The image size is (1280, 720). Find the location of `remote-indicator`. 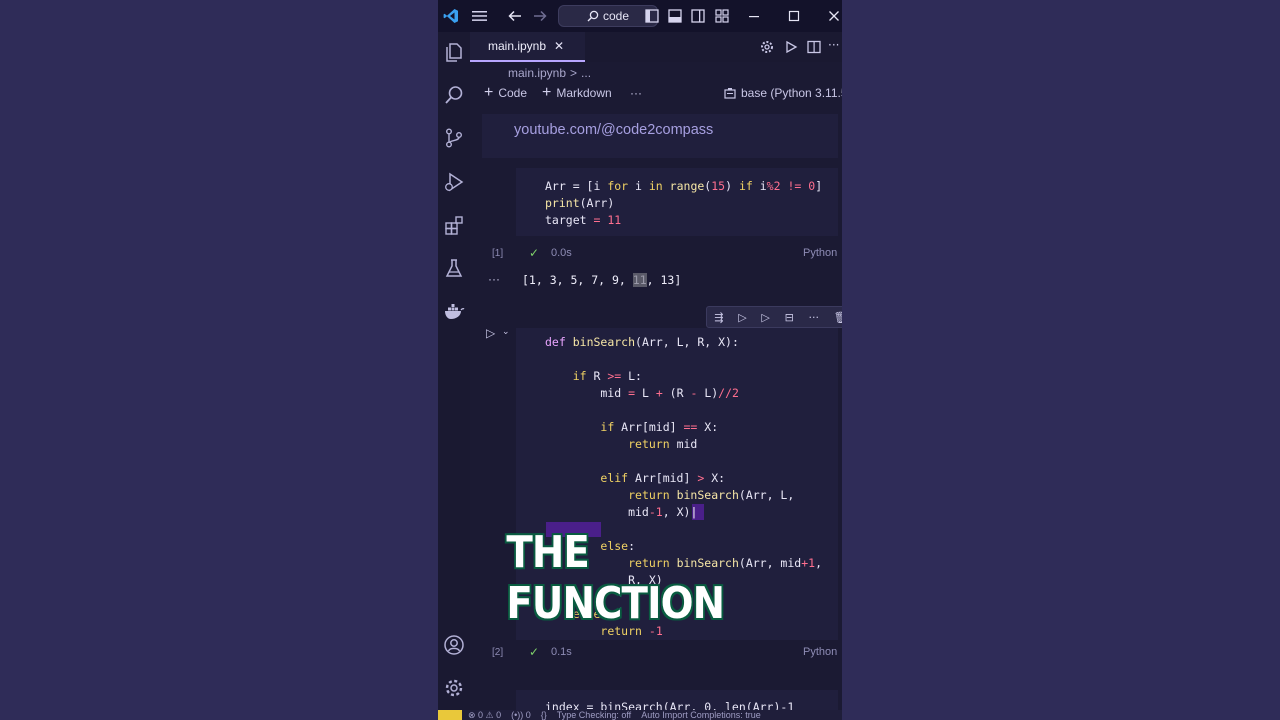

remote-indicator is located at coordinates (450, 715).